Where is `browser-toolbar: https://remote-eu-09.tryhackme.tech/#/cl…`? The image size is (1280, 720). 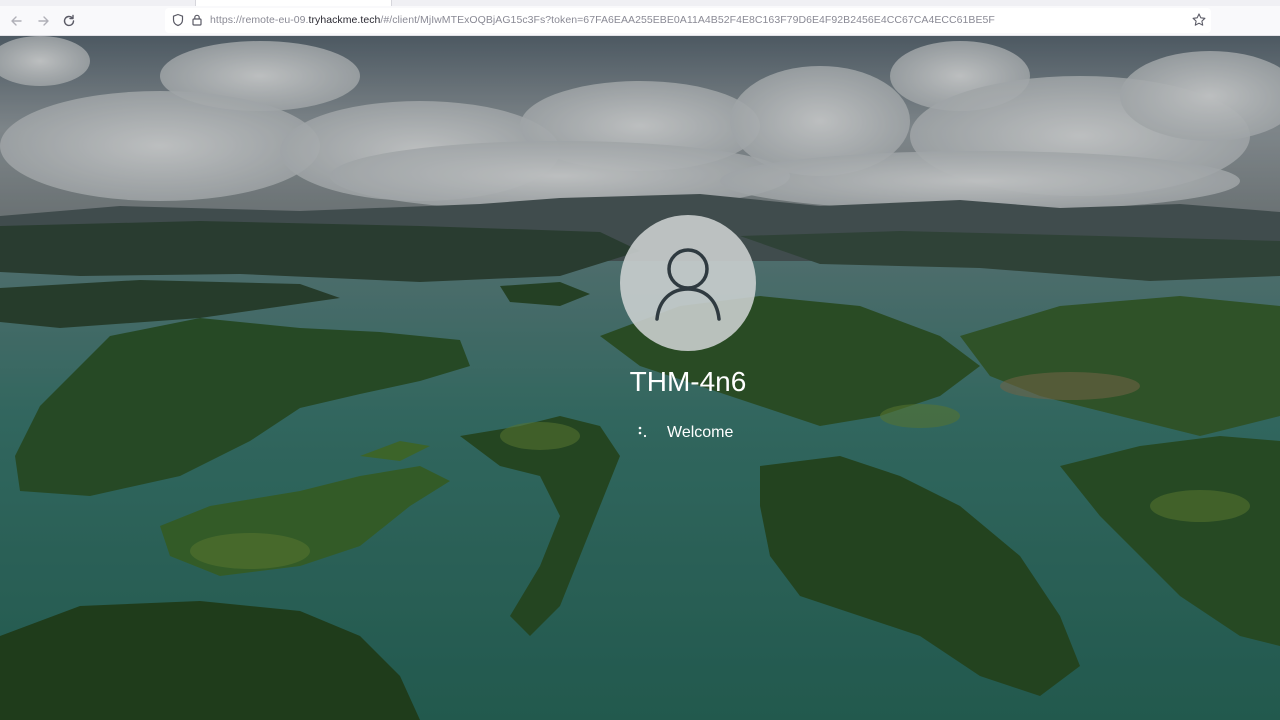 browser-toolbar: https://remote-eu-09.tryhackme.tech/#/cl… is located at coordinates (640, 21).